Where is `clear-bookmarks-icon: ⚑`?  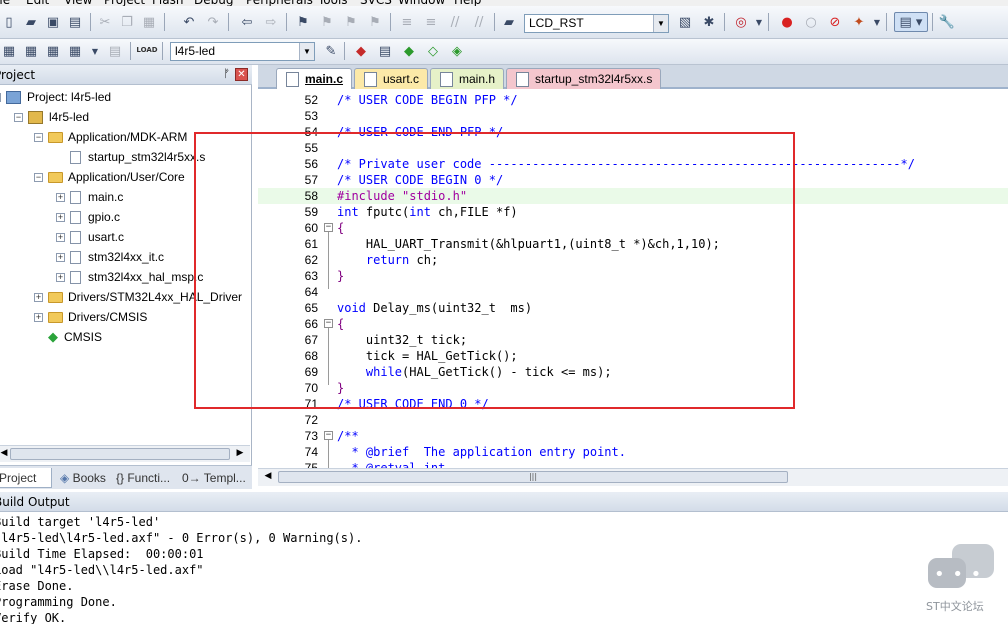 clear-bookmarks-icon: ⚑ is located at coordinates (375, 22).